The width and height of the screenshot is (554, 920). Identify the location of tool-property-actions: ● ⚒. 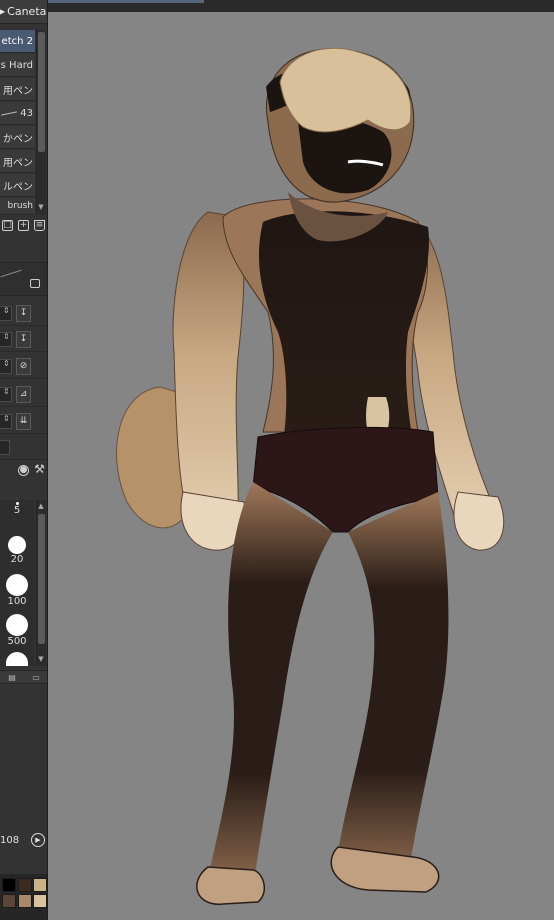
(23, 470).